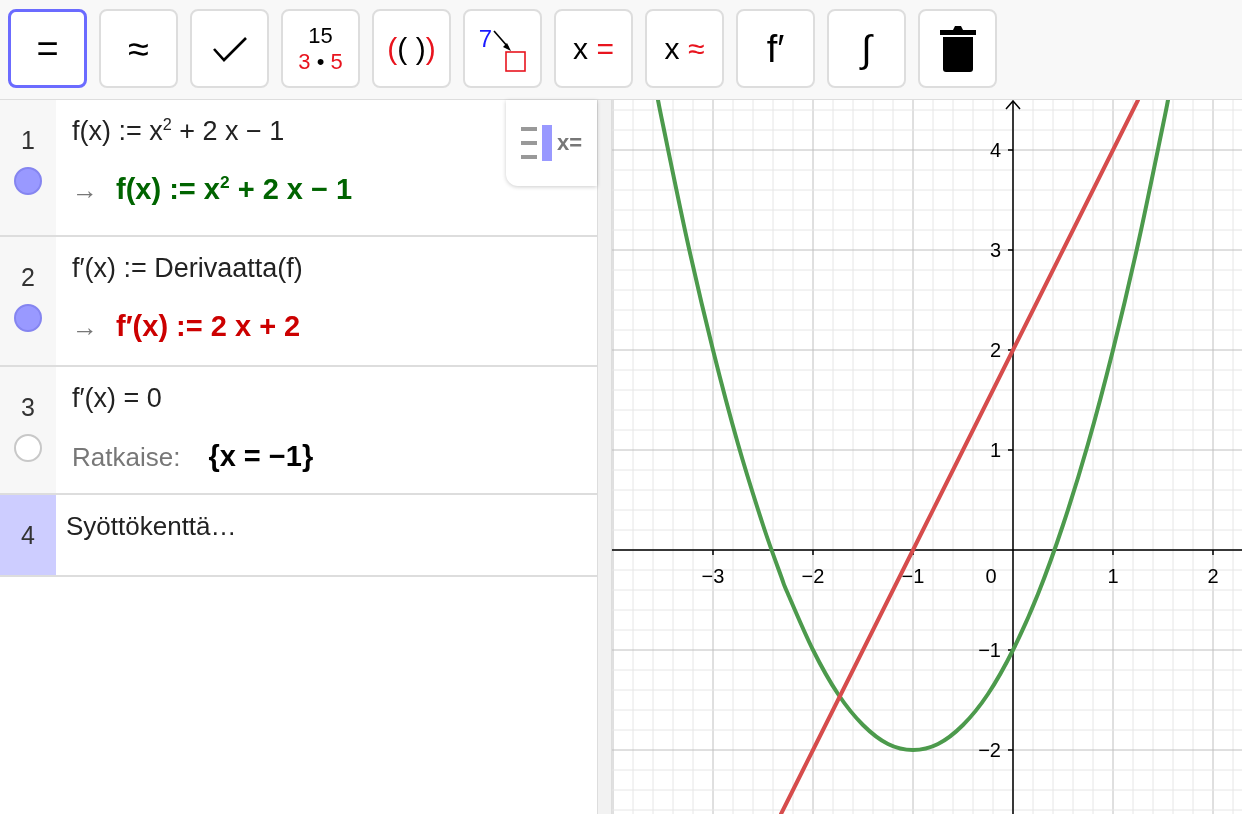  I want to click on toolbar-button: =, so click(47, 48).